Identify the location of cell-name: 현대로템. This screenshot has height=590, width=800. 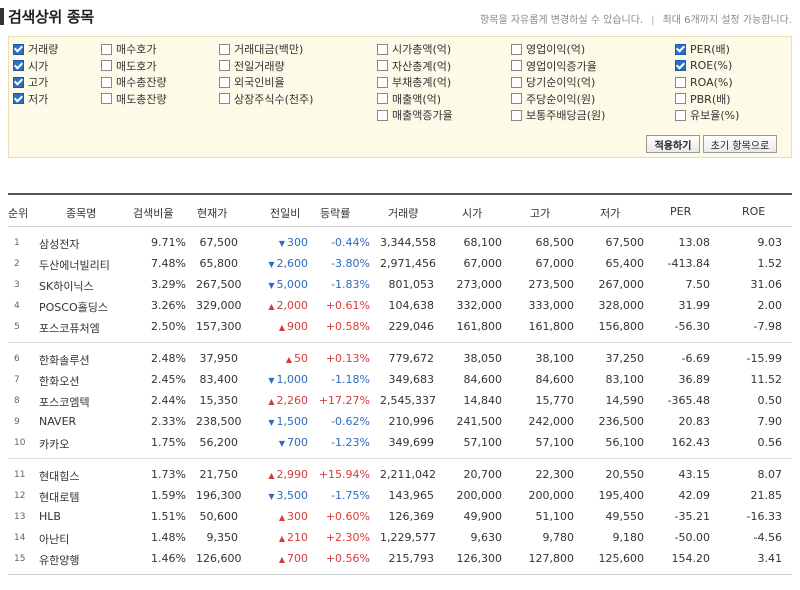
(84, 497).